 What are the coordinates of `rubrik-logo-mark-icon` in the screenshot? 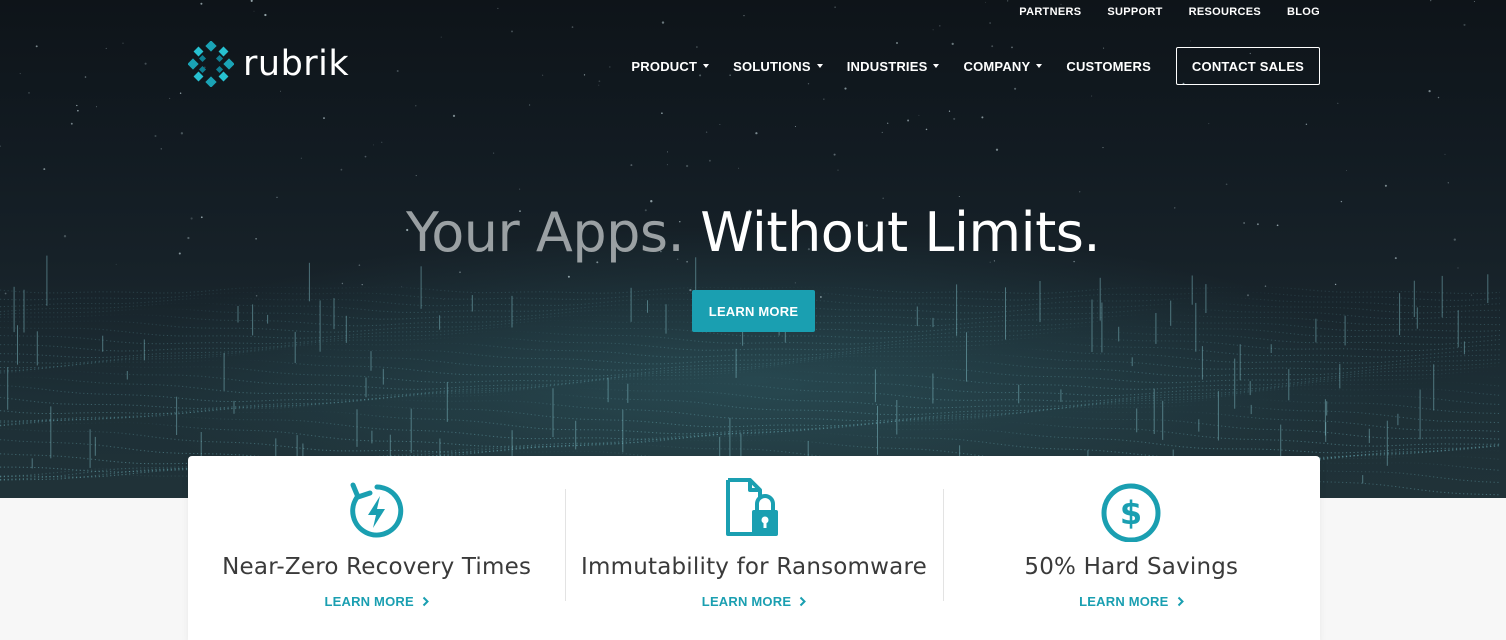 It's located at (211, 64).